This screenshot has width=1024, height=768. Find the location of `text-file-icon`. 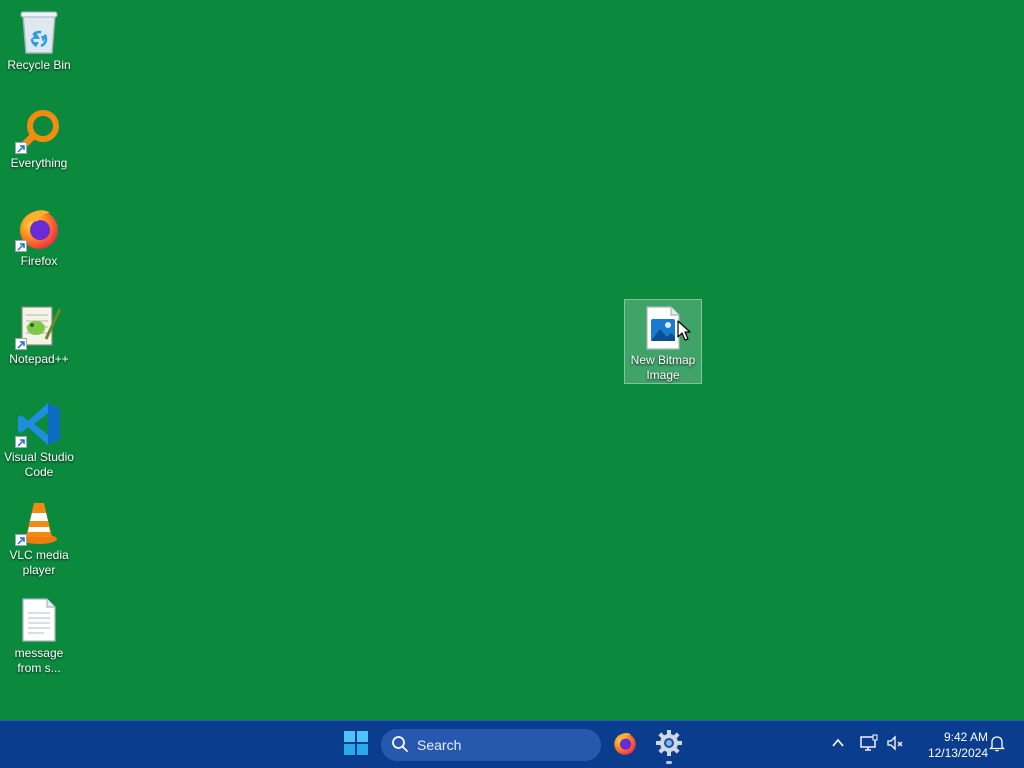

text-file-icon is located at coordinates (39, 620).